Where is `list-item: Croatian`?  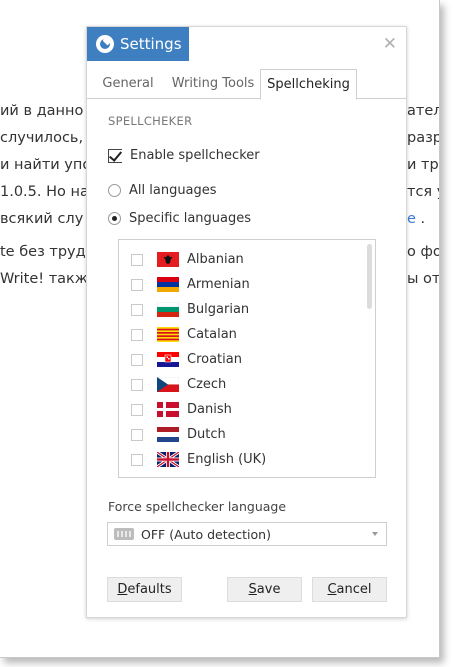
list-item: Croatian is located at coordinates (239, 359).